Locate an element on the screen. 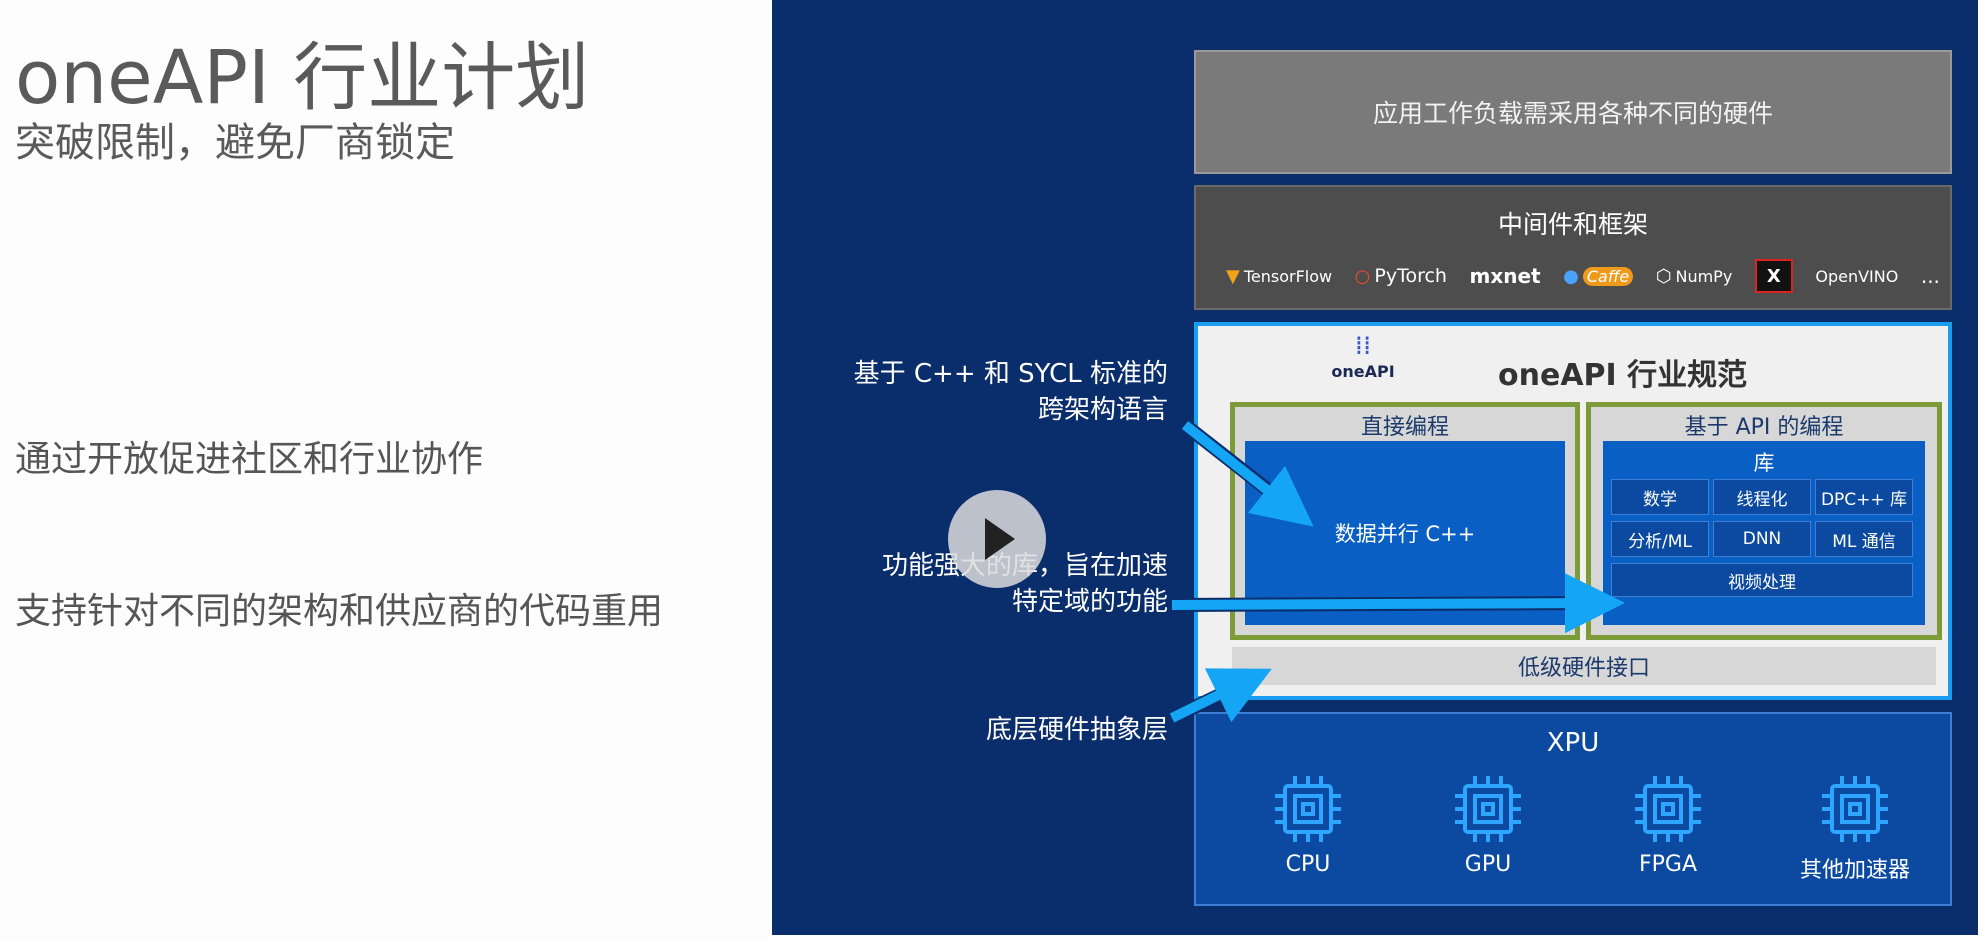  play-button is located at coordinates (997, 539).